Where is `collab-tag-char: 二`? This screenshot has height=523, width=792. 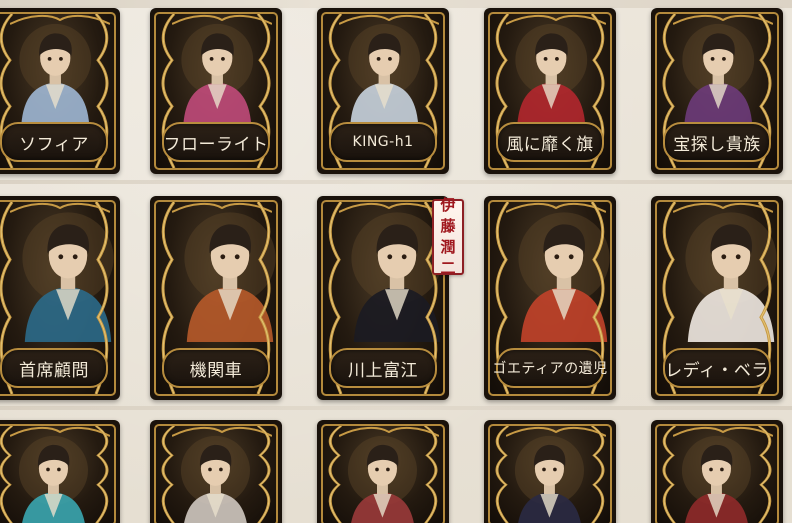 collab-tag-char: 二 is located at coordinates (448, 268).